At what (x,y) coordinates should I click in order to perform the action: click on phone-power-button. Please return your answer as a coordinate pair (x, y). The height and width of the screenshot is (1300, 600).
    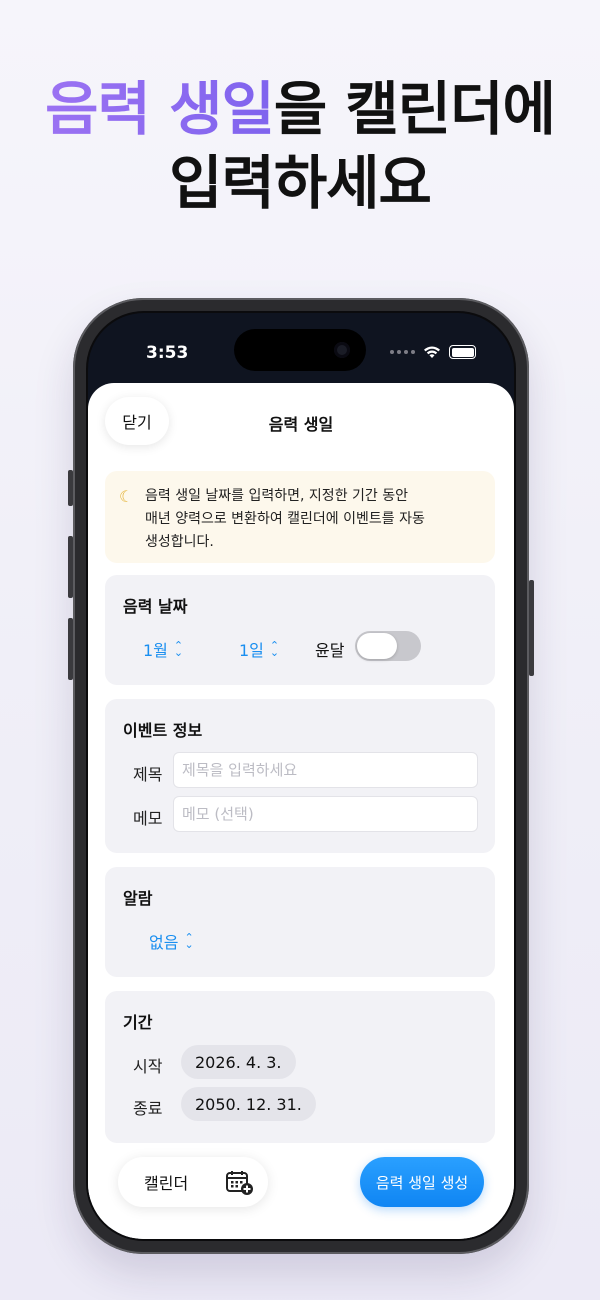
    Looking at the image, I should click on (531, 628).